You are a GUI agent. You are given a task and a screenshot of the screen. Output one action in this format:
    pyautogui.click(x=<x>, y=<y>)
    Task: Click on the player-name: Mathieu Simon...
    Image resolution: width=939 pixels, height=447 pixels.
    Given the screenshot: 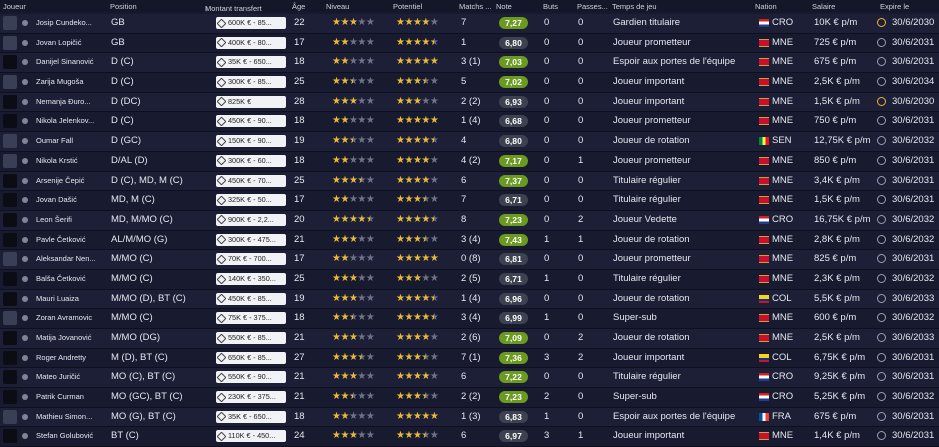 What is the action you would take?
    pyautogui.click(x=67, y=417)
    